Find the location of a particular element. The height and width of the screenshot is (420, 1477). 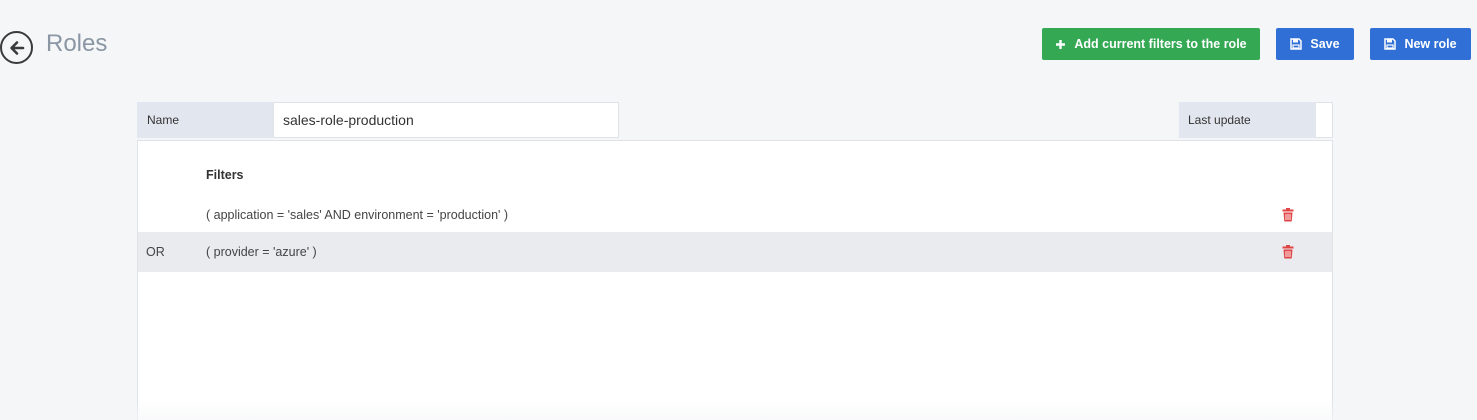

role-name-input is located at coordinates (446, 120).